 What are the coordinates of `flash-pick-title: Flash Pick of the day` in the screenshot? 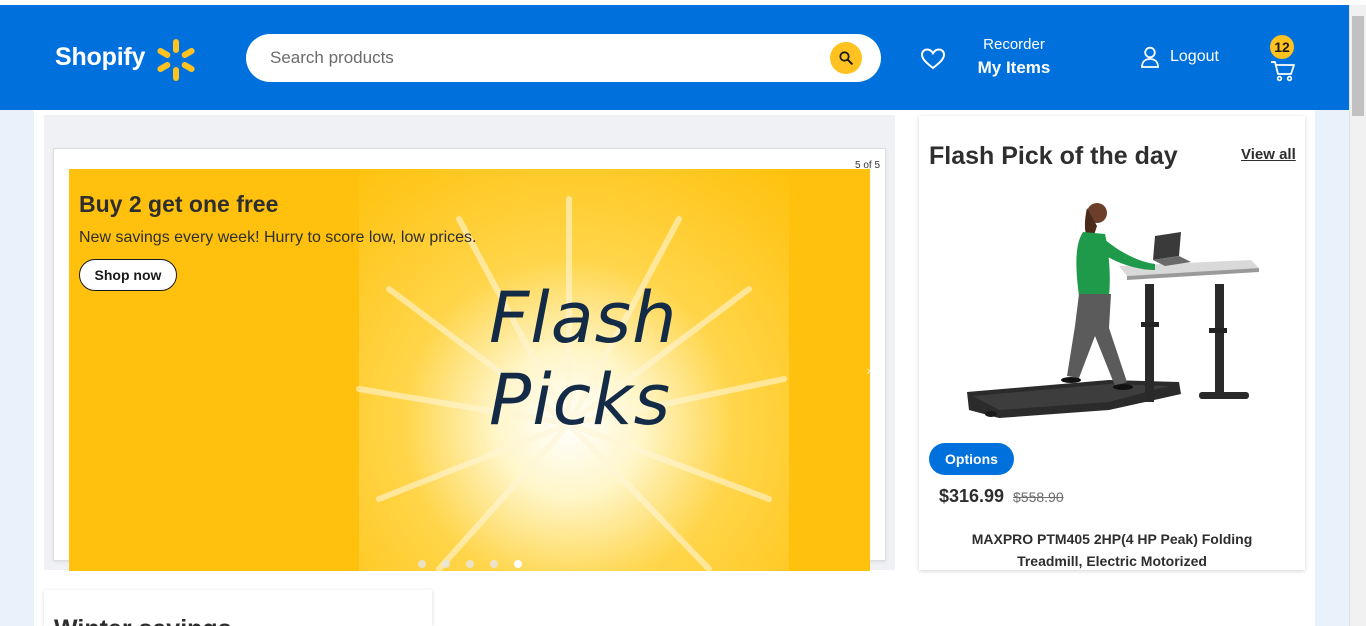 It's located at (1053, 156).